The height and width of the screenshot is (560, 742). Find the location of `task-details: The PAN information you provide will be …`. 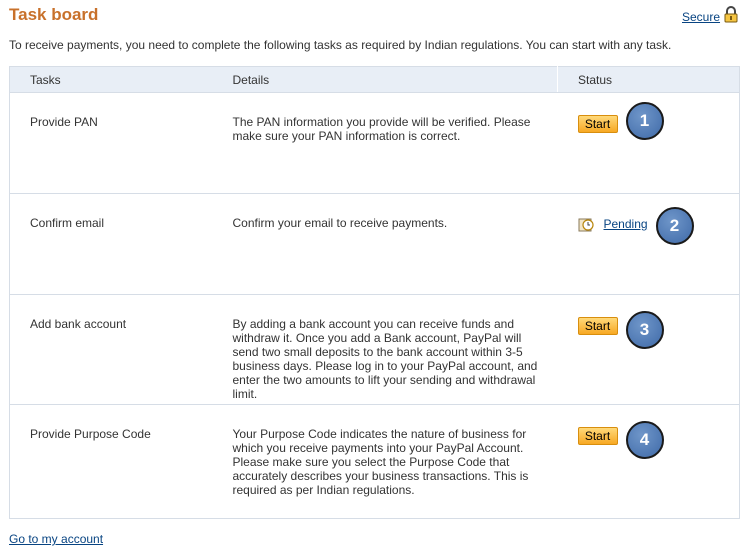

task-details: The PAN information you provide will be … is located at coordinates (385, 143).